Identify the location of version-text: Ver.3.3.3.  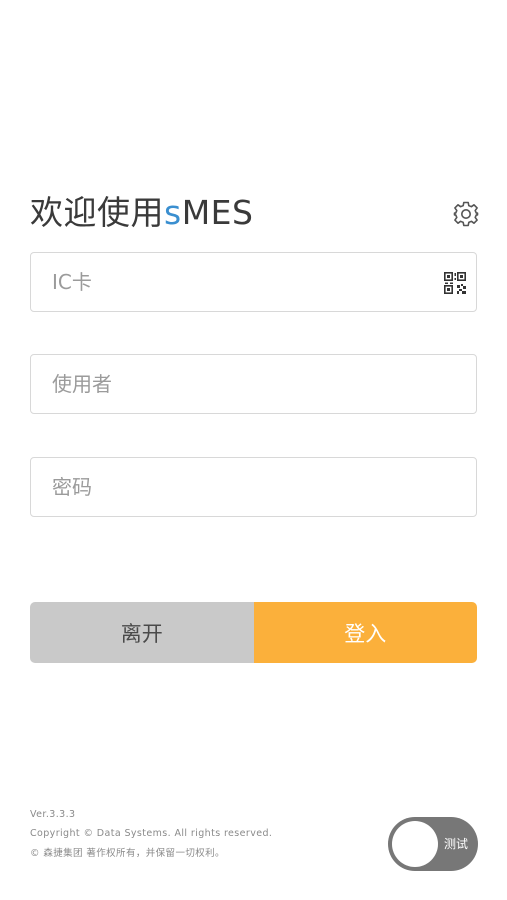
(53, 814).